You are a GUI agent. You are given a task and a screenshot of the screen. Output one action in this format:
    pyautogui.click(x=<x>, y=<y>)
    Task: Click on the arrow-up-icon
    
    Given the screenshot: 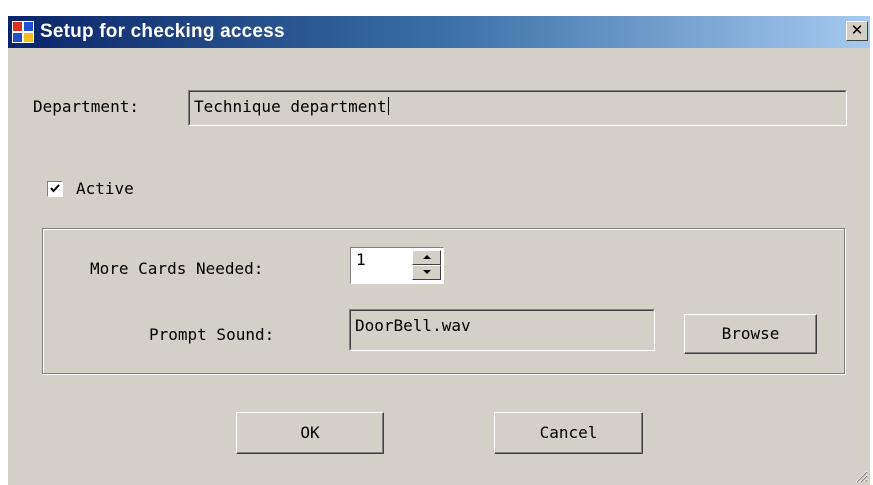 What is the action you would take?
    pyautogui.click(x=427, y=257)
    